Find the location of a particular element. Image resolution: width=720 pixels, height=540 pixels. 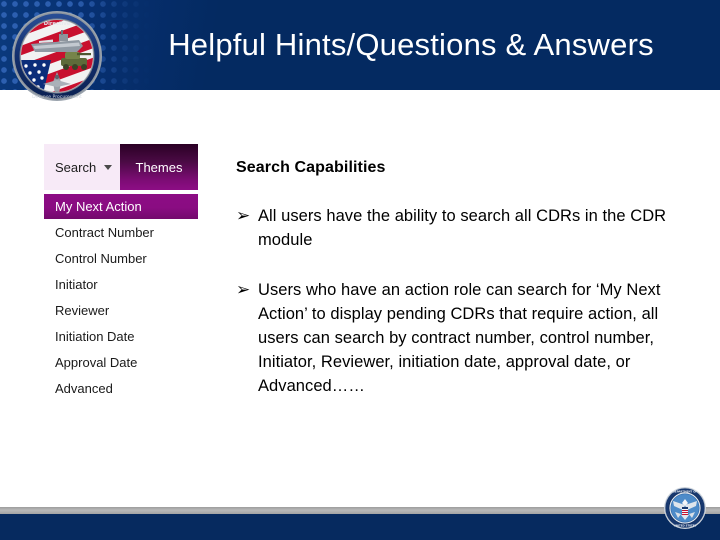

menu-item-approval-date: Approval Date is located at coordinates (121, 362).